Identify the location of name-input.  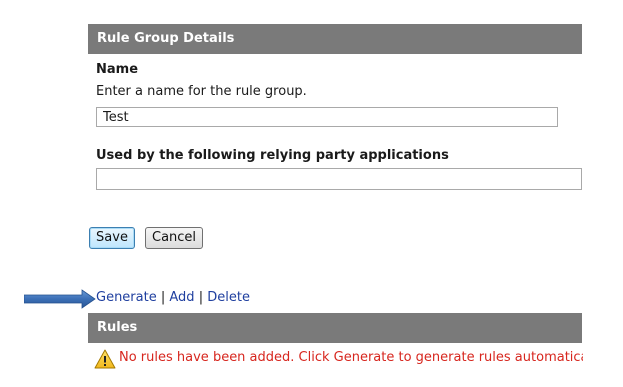
(327, 117).